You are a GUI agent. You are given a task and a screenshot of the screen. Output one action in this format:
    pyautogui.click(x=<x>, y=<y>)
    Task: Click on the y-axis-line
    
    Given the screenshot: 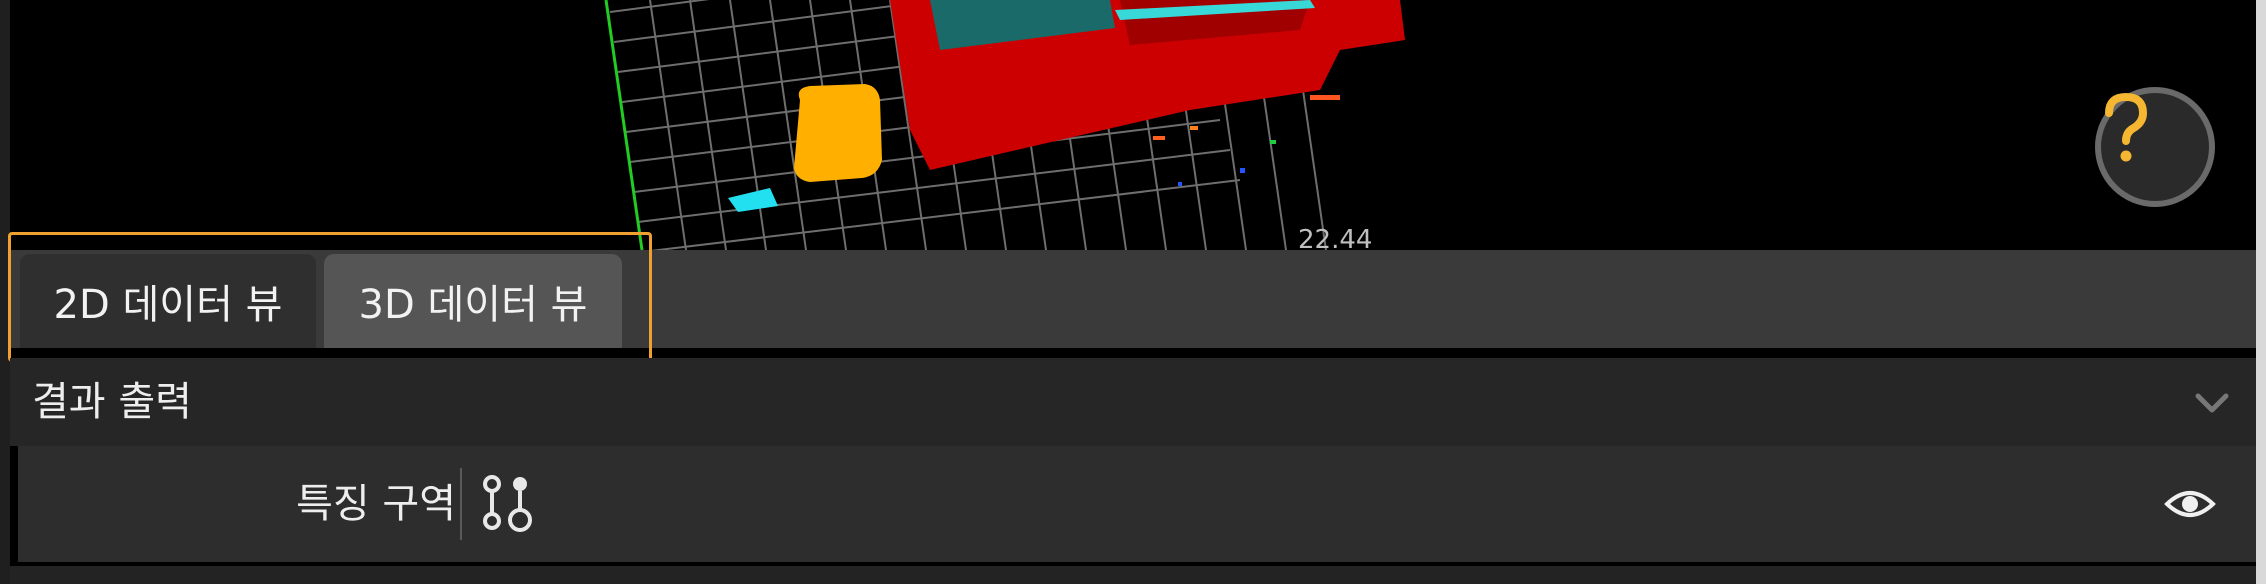 What is the action you would take?
    pyautogui.click(x=624, y=125)
    